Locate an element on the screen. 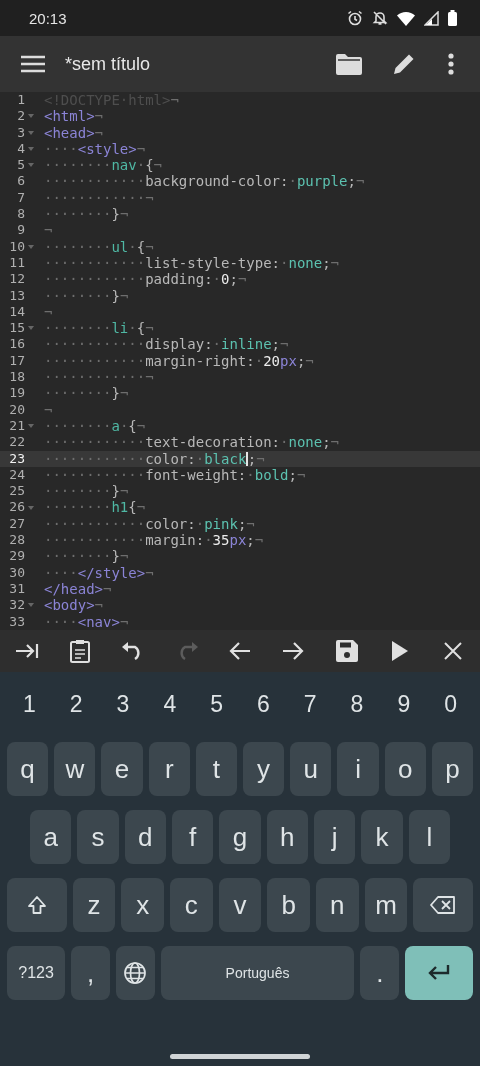 The image size is (480, 1066). number-key: 4 is located at coordinates (170, 704).